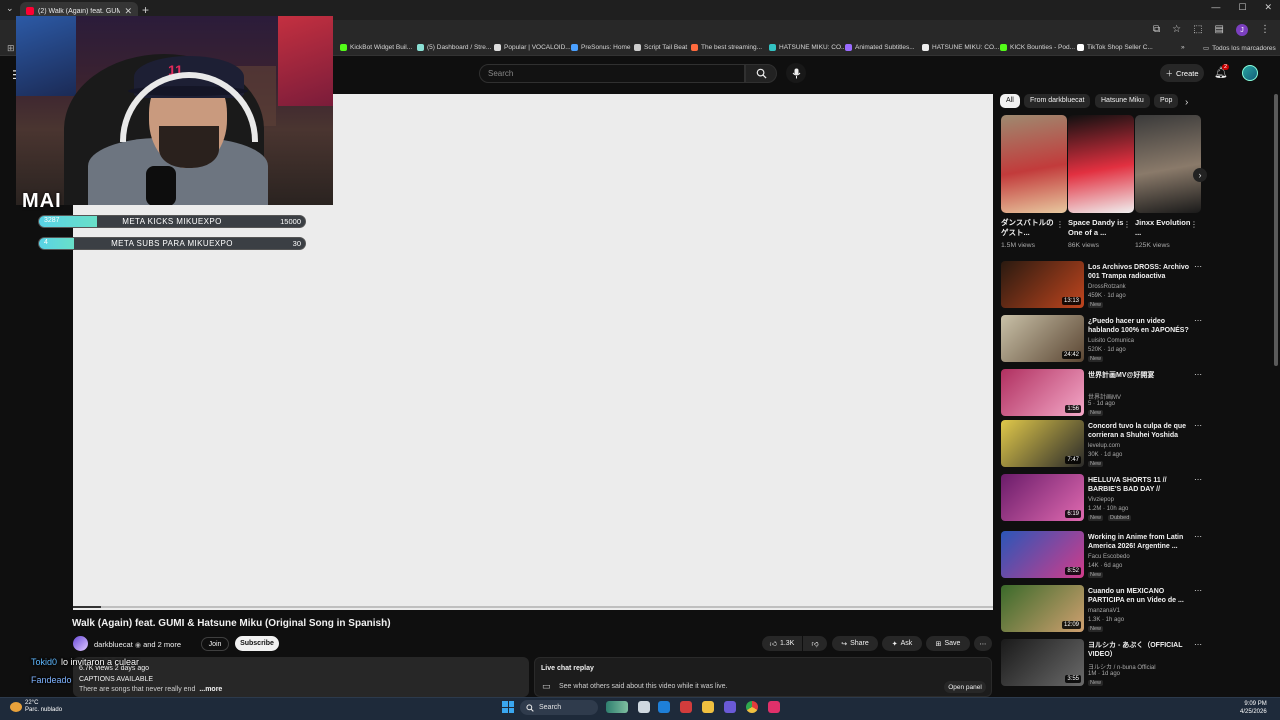 The width and height of the screenshot is (1280, 720). I want to click on video-channel: ヨルシカ / n-buna Official, so click(1122, 666).